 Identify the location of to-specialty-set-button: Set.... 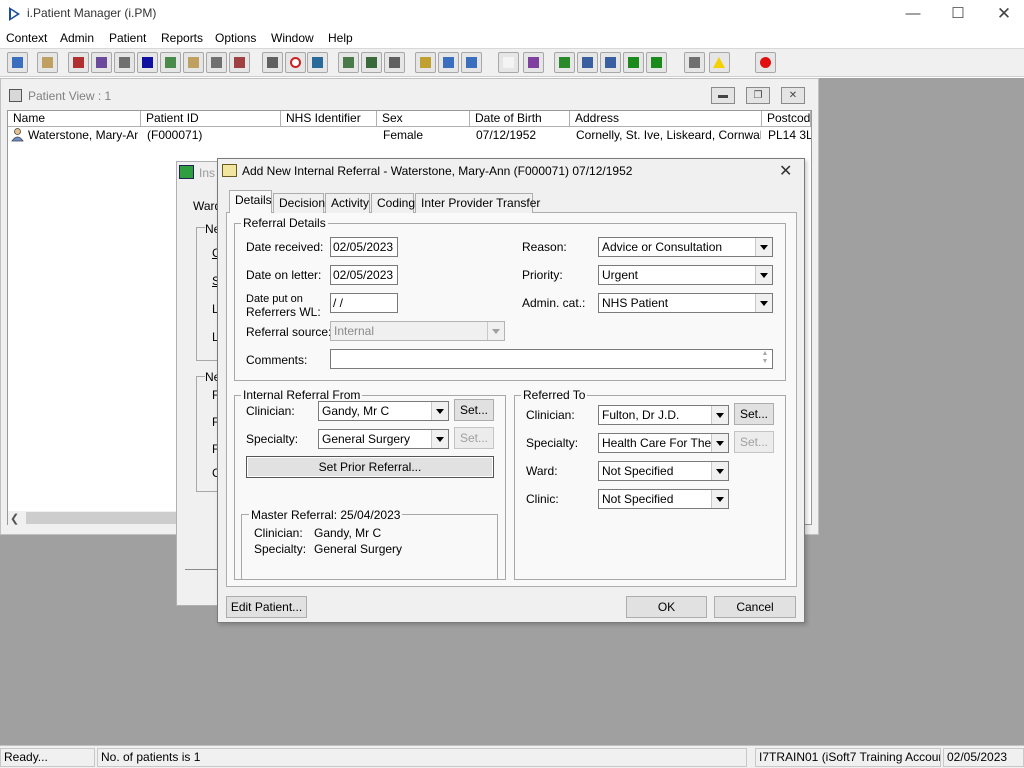
(754, 442).